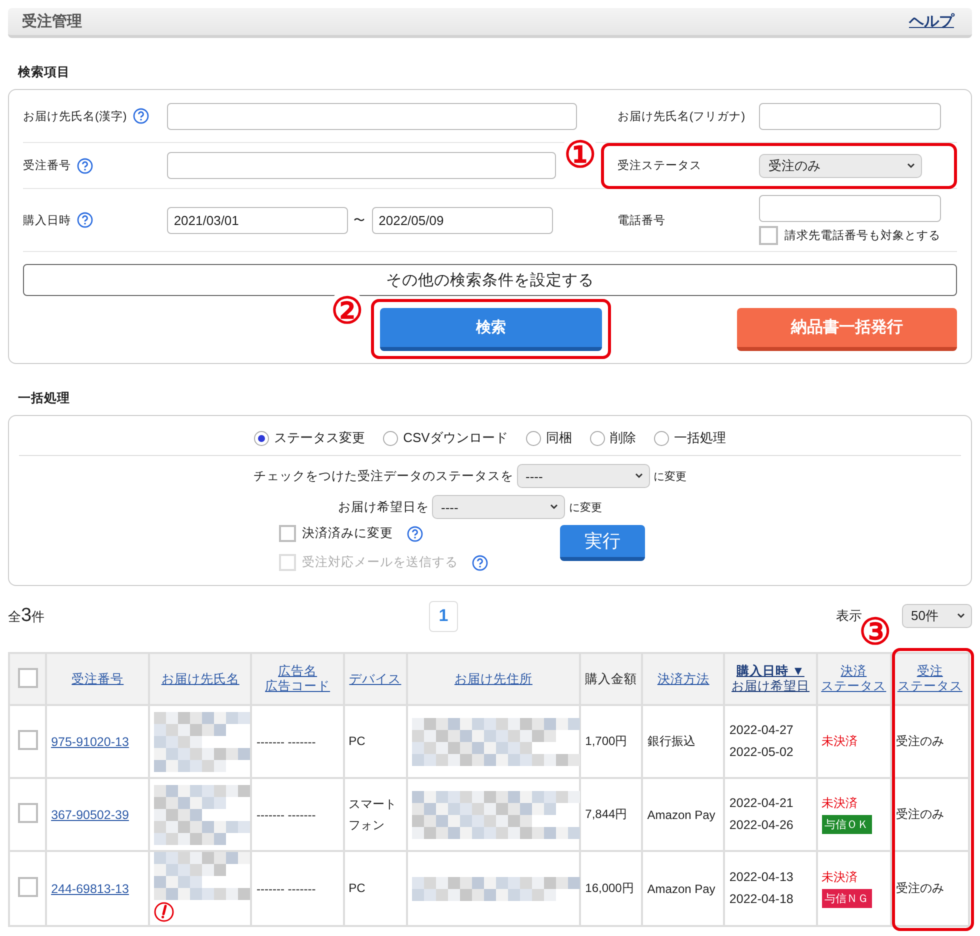  What do you see at coordinates (641, 221) in the screenshot?
I see `field-label: 電話番号` at bounding box center [641, 221].